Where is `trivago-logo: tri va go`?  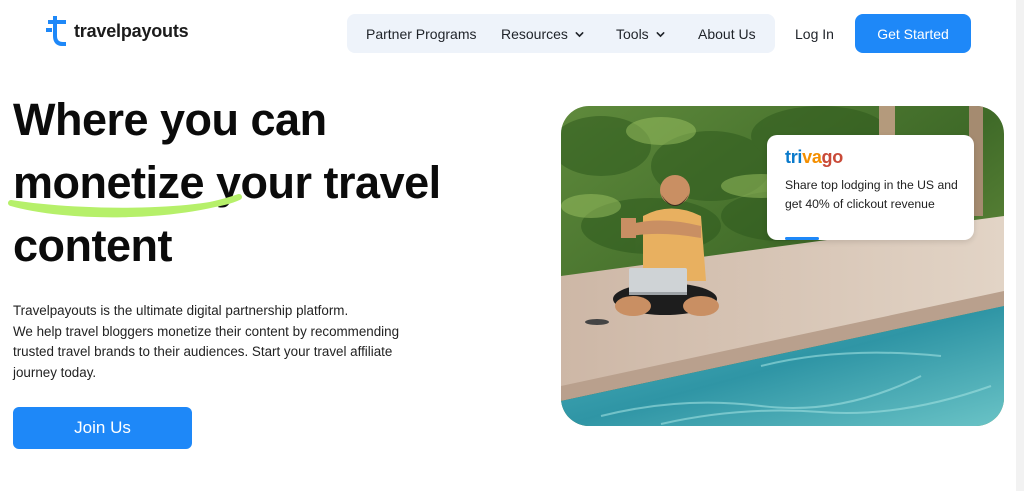 trivago-logo: tri va go is located at coordinates (814, 157).